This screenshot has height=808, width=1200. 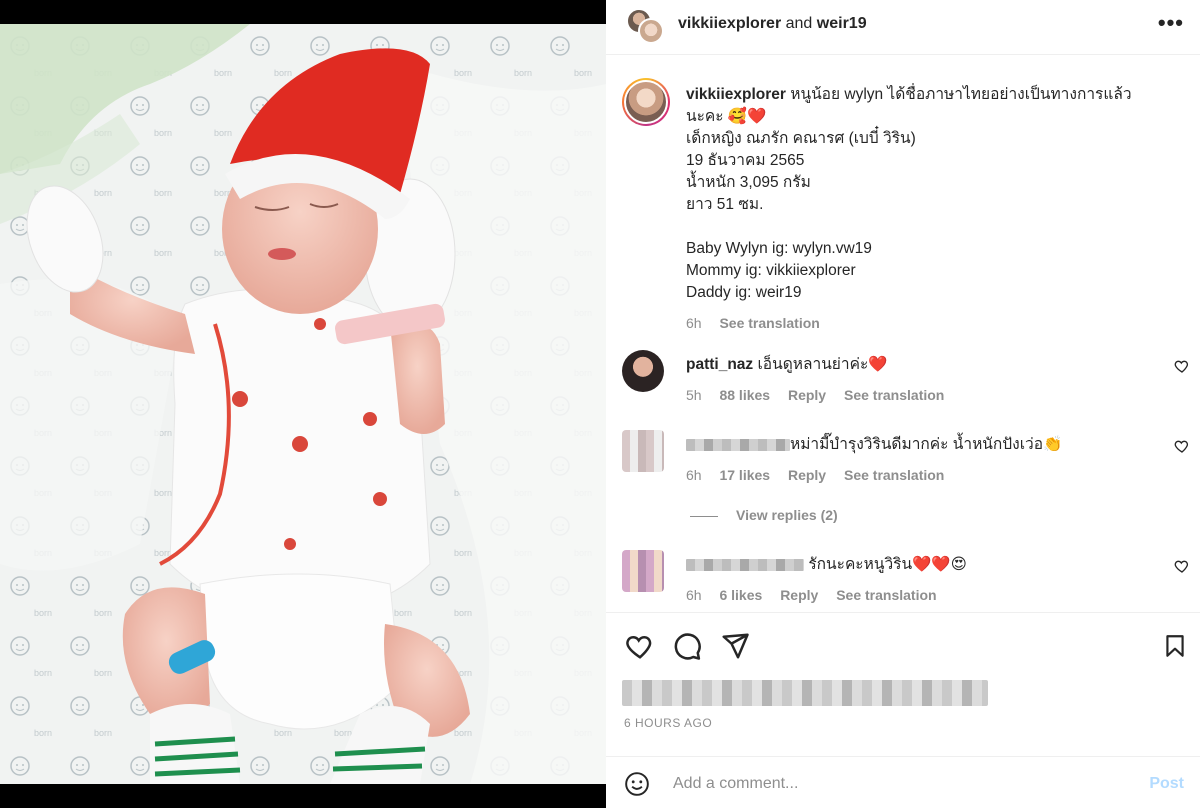 What do you see at coordinates (744, 292) in the screenshot?
I see `caption-line: Daddy ig: weir19` at bounding box center [744, 292].